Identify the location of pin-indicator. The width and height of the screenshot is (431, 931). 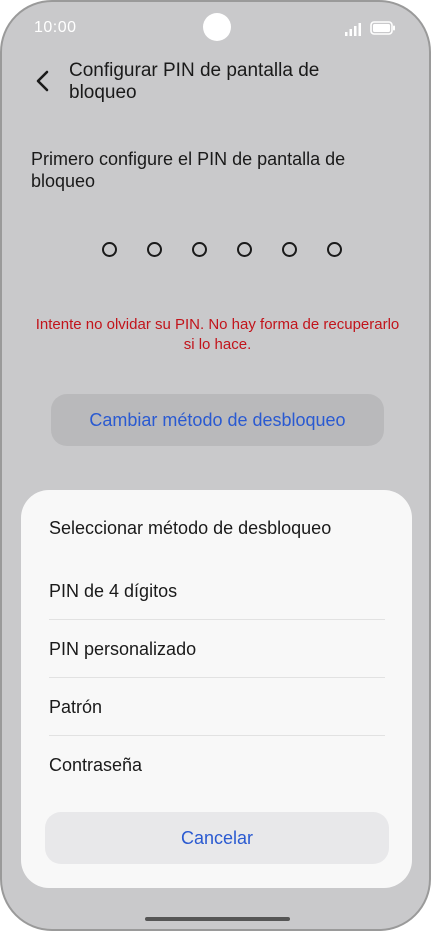
(222, 250).